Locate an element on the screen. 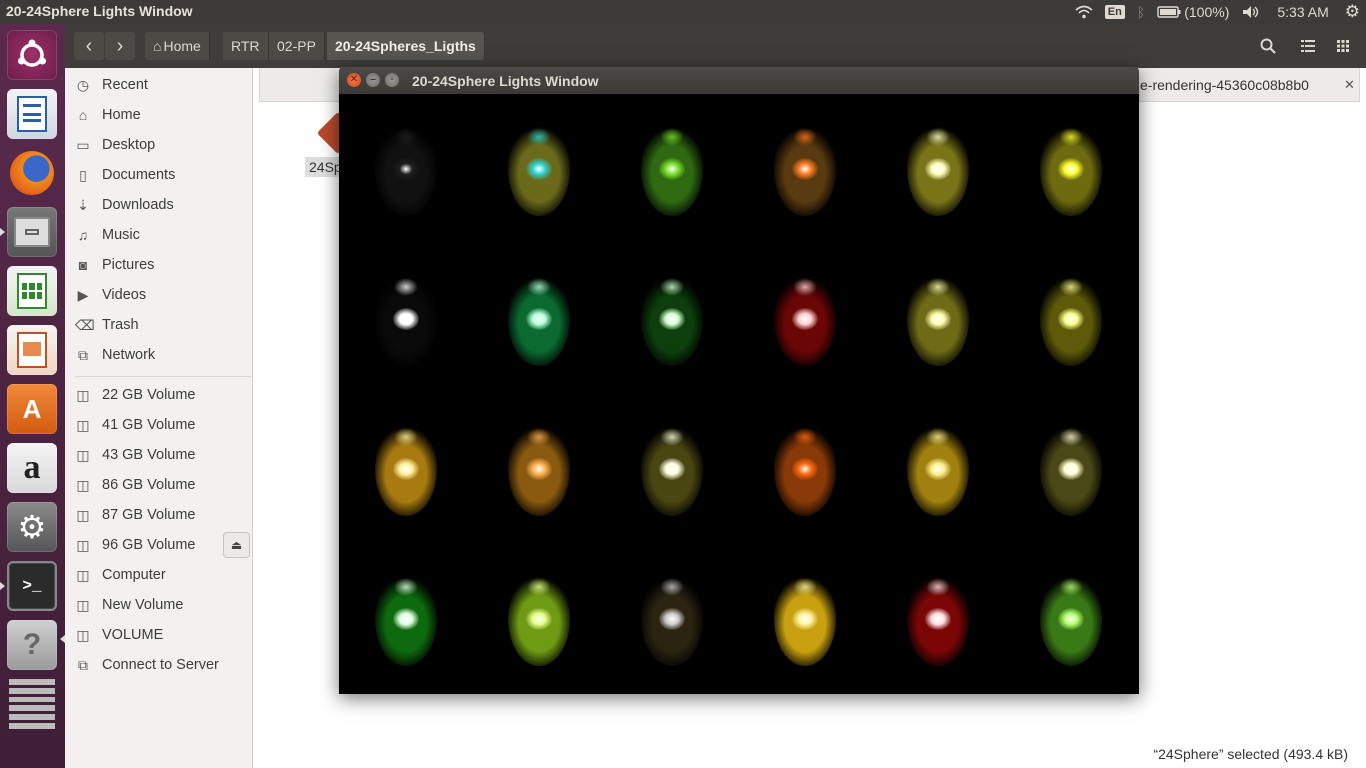 The image size is (1366, 768). wifi-icon is located at coordinates (1084, 12).